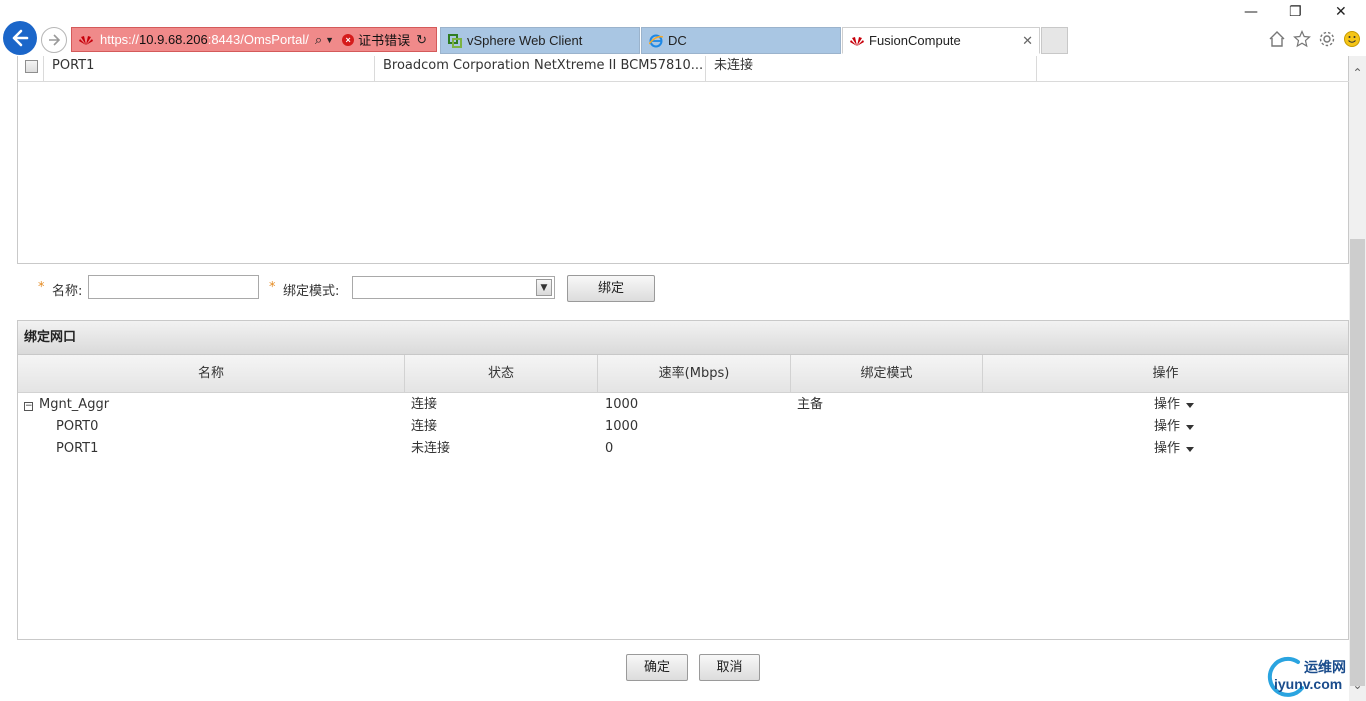 This screenshot has height=701, width=1366. Describe the element at coordinates (1308, 684) in the screenshot. I see `watermark-url: iyunv.com` at that location.